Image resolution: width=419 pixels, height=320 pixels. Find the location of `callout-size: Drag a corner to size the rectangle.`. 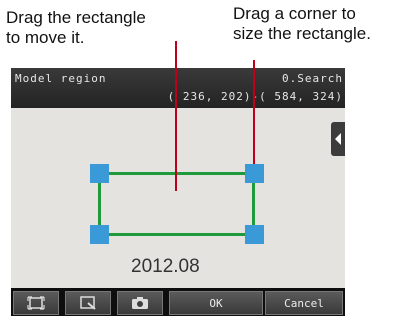

callout-size: Drag a corner to size the rectangle. is located at coordinates (302, 23).